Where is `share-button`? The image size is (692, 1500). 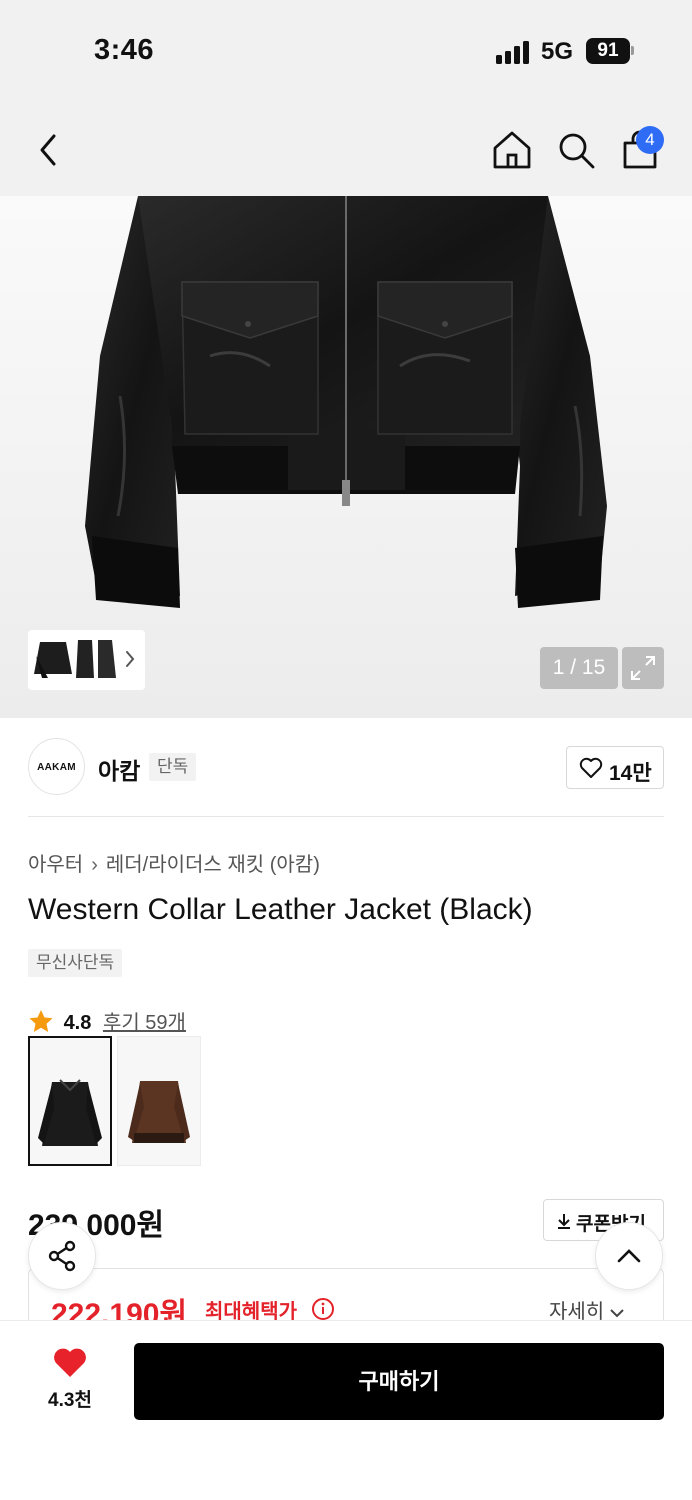 share-button is located at coordinates (62, 1256).